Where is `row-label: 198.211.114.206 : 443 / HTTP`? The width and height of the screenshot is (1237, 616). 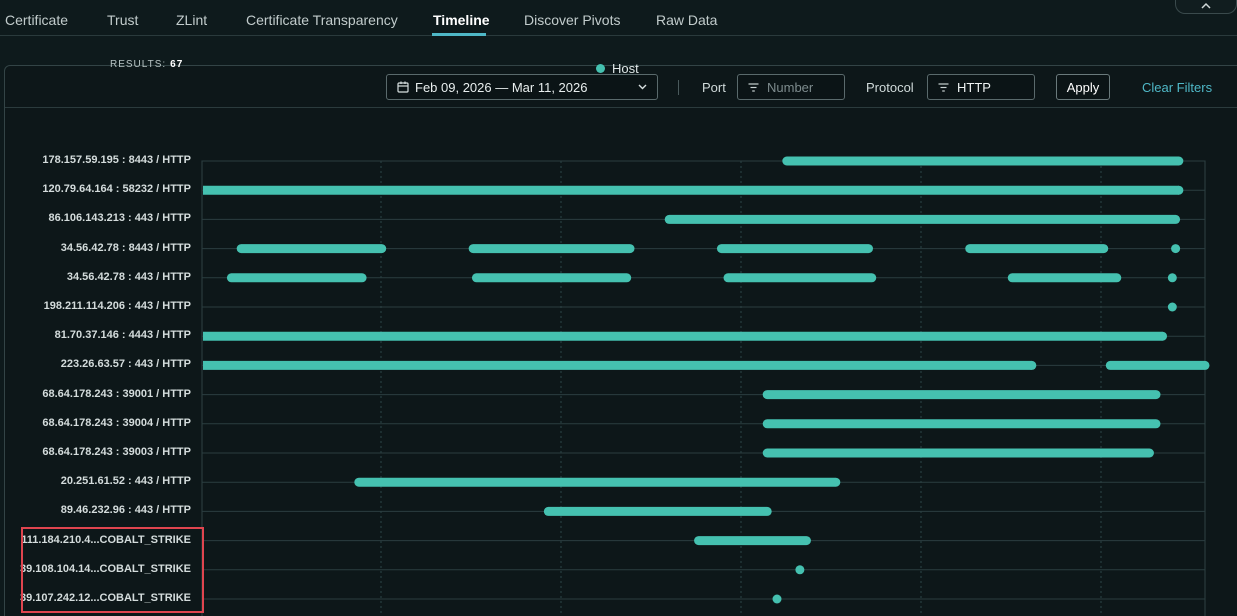 row-label: 198.211.114.206 : 443 / HTTP is located at coordinates (117, 306).